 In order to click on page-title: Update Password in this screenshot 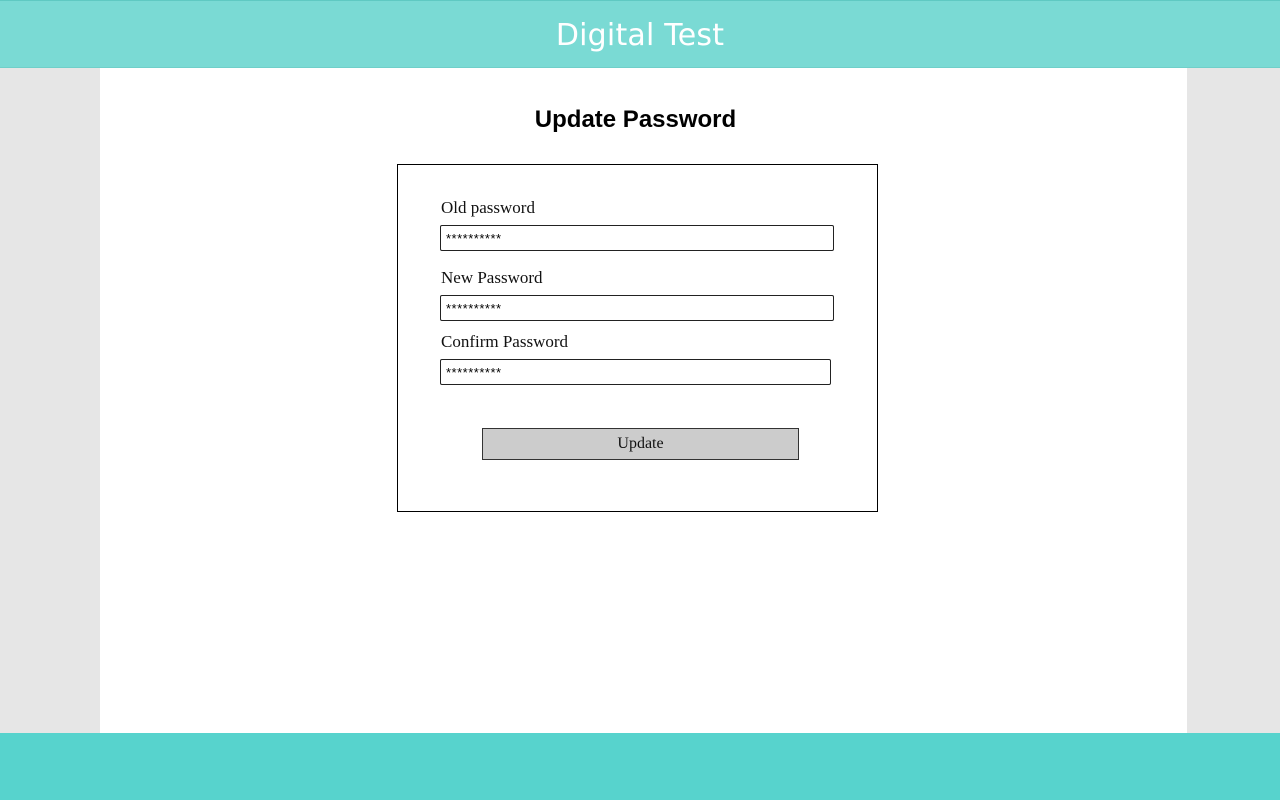, I will do `click(635, 119)`.